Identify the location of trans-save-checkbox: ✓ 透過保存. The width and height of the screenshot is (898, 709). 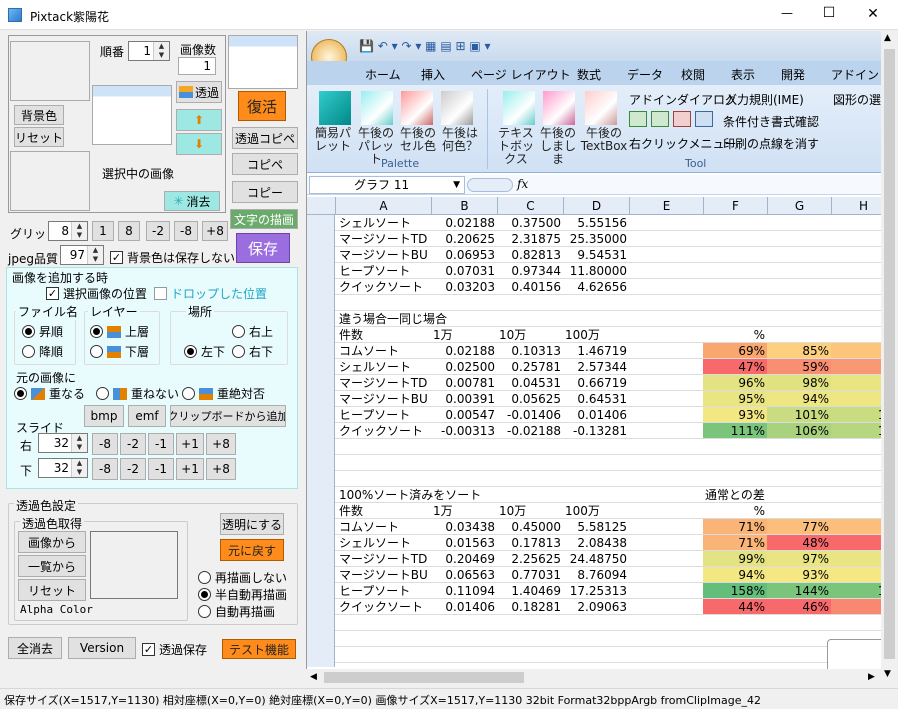
(174, 649).